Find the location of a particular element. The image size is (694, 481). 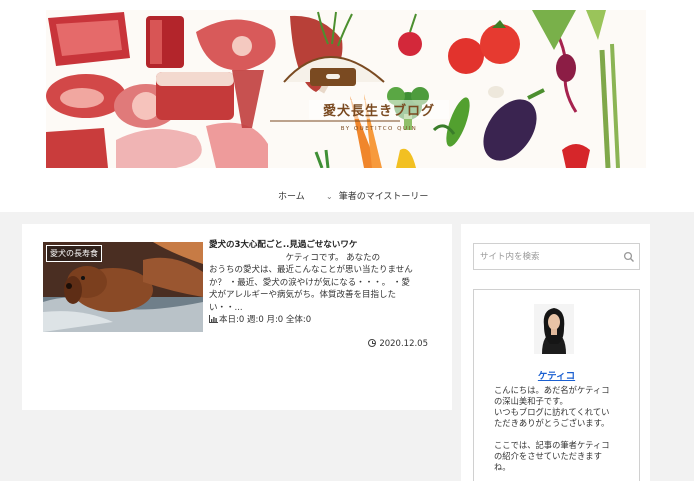

global-nav: ホーム ⌄ 筆者のマイストーリー is located at coordinates (347, 196).